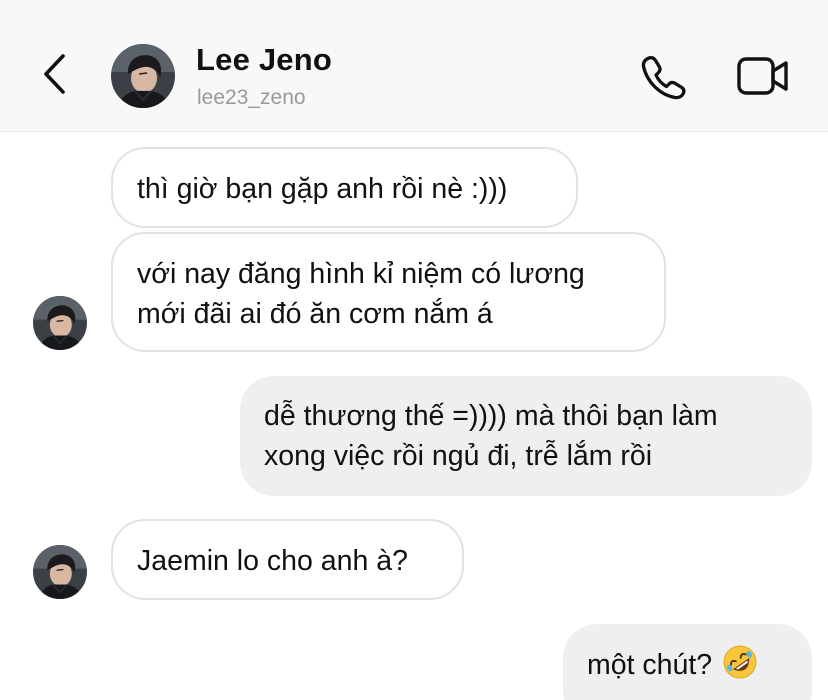 The image size is (828, 700). I want to click on message-text: với nay đăng hình kỉ niệm có lương, so click(361, 274).